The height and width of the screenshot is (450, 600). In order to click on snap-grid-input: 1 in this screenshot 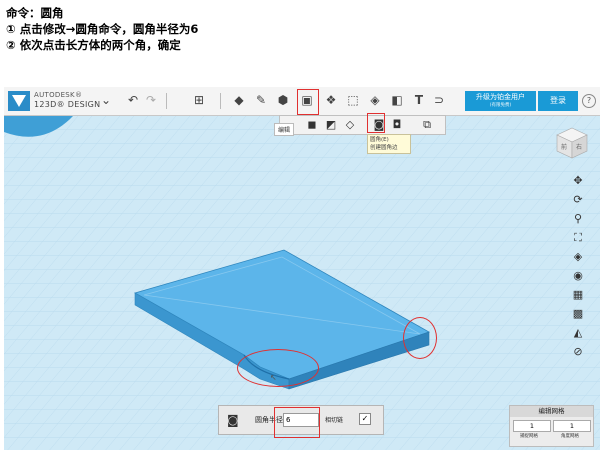, I will do `click(532, 426)`.